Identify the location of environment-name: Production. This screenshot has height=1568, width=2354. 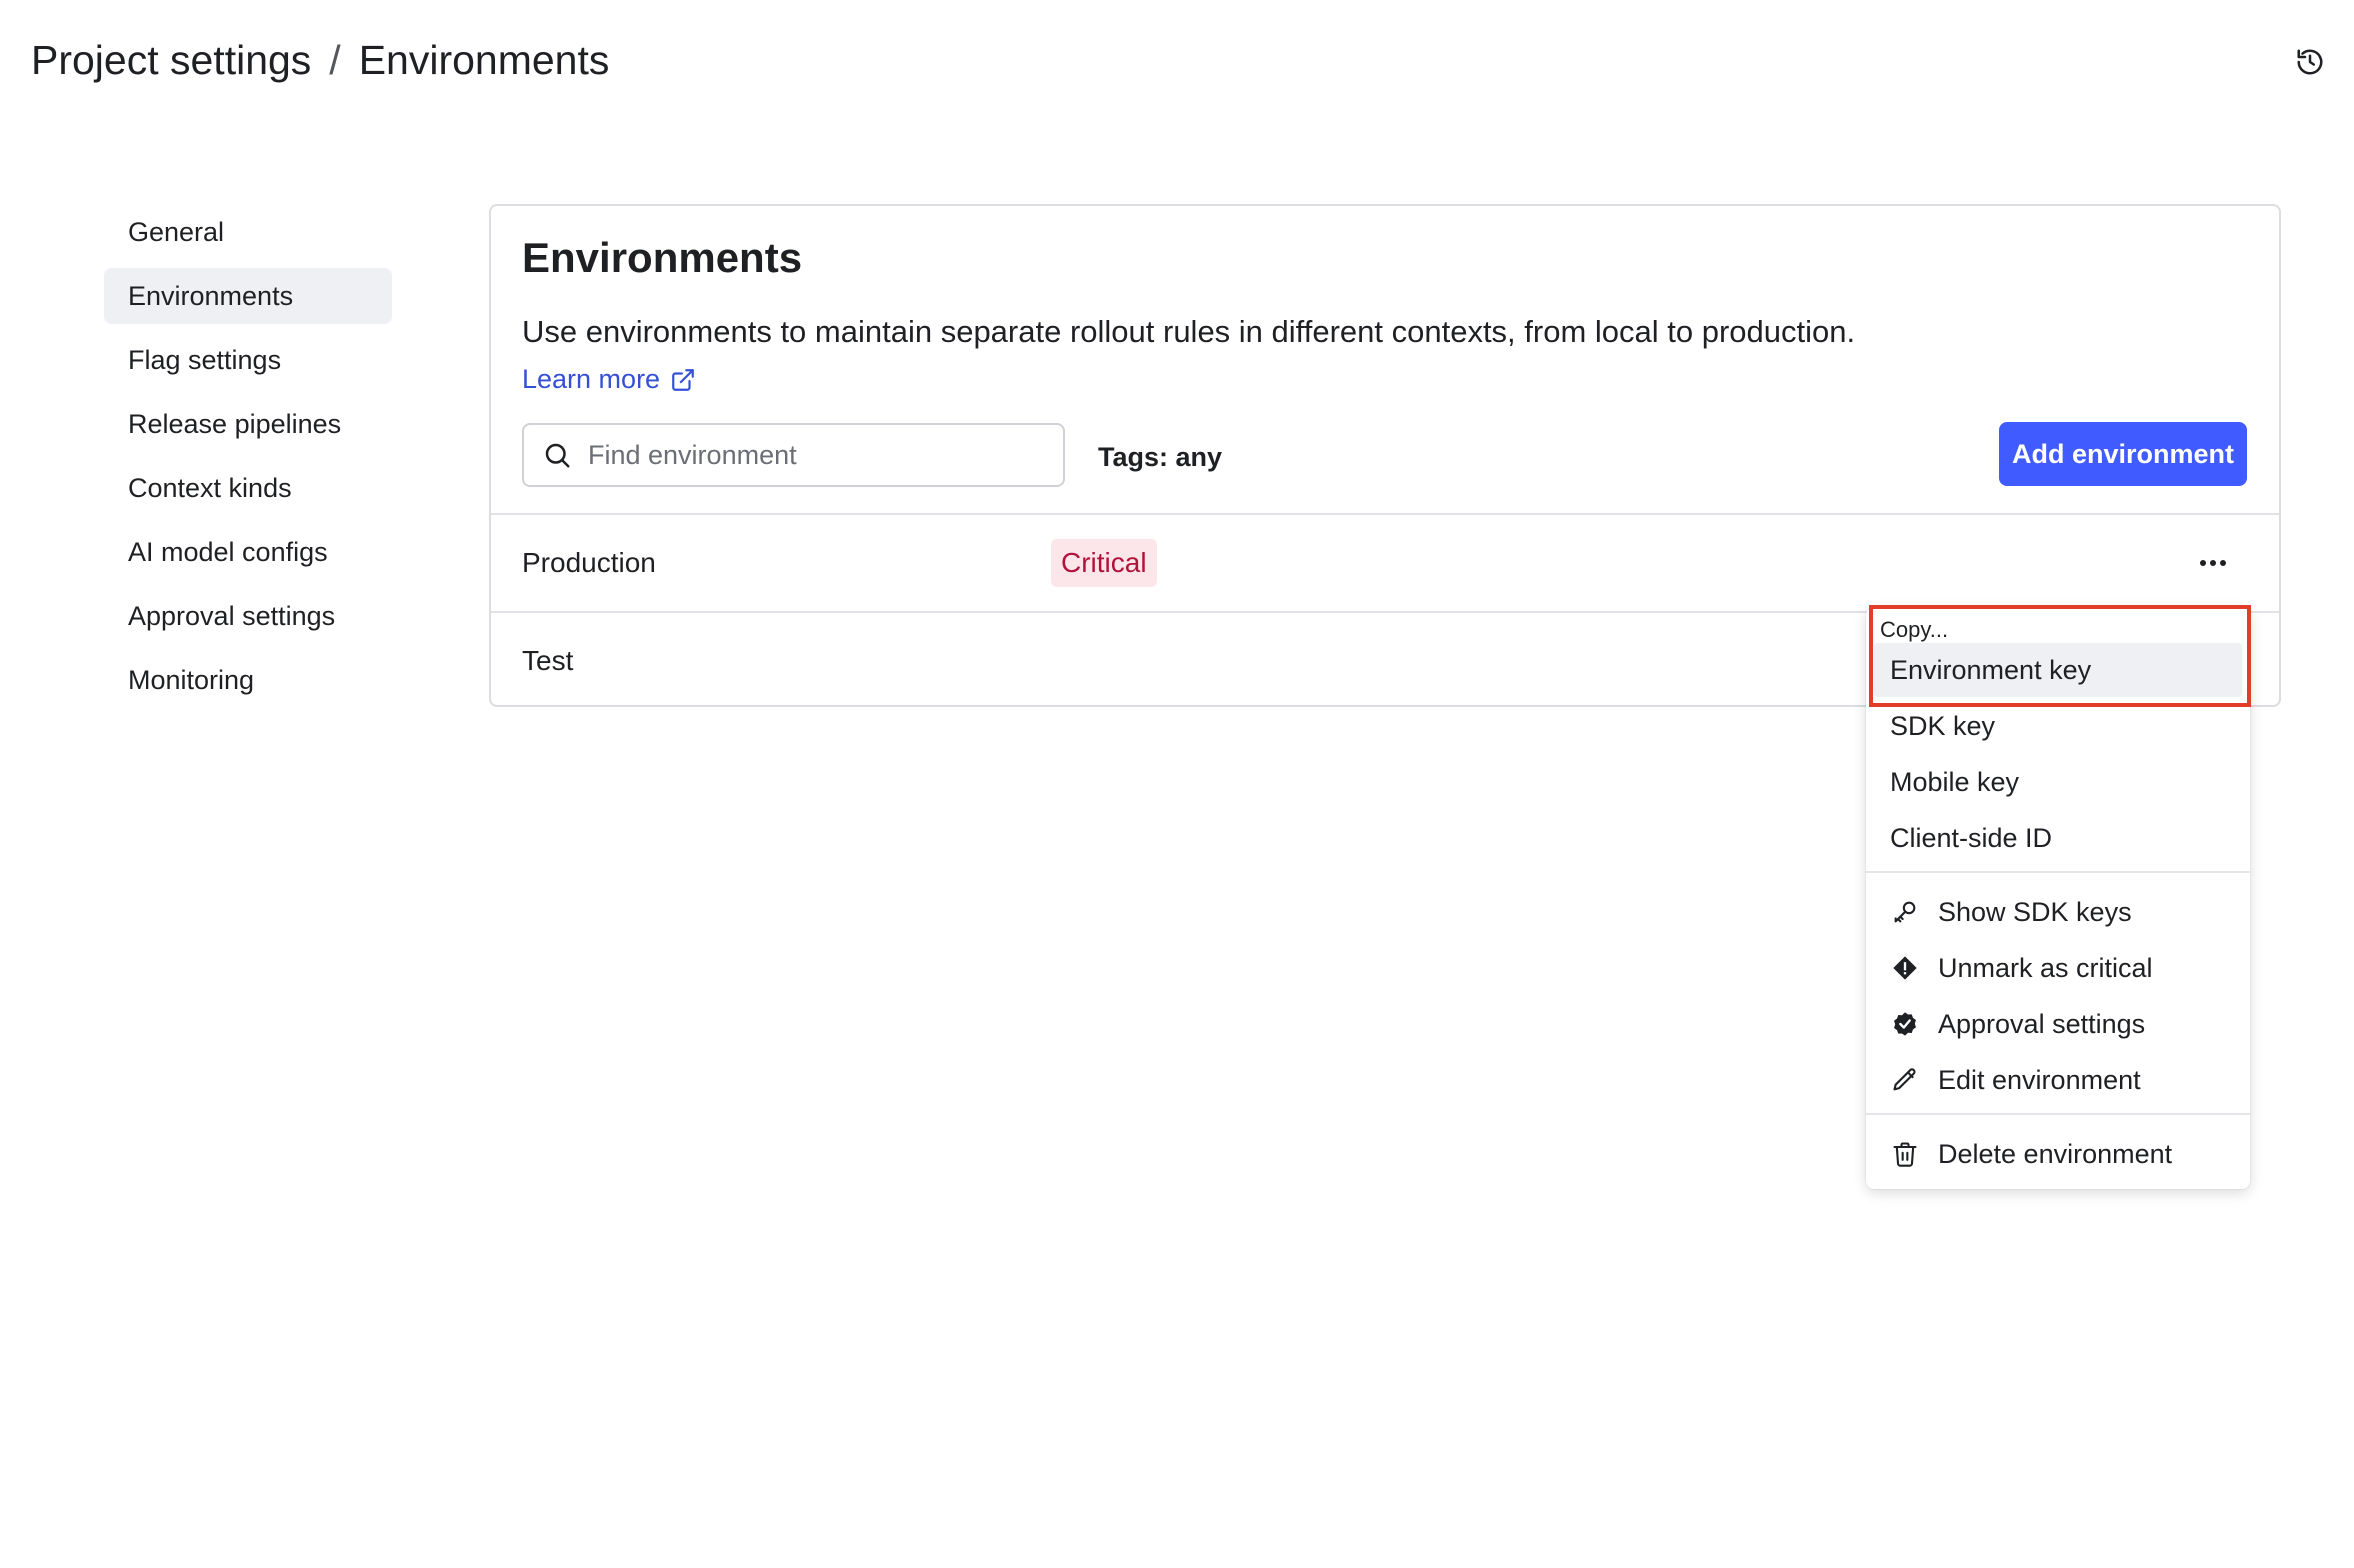
(589, 563).